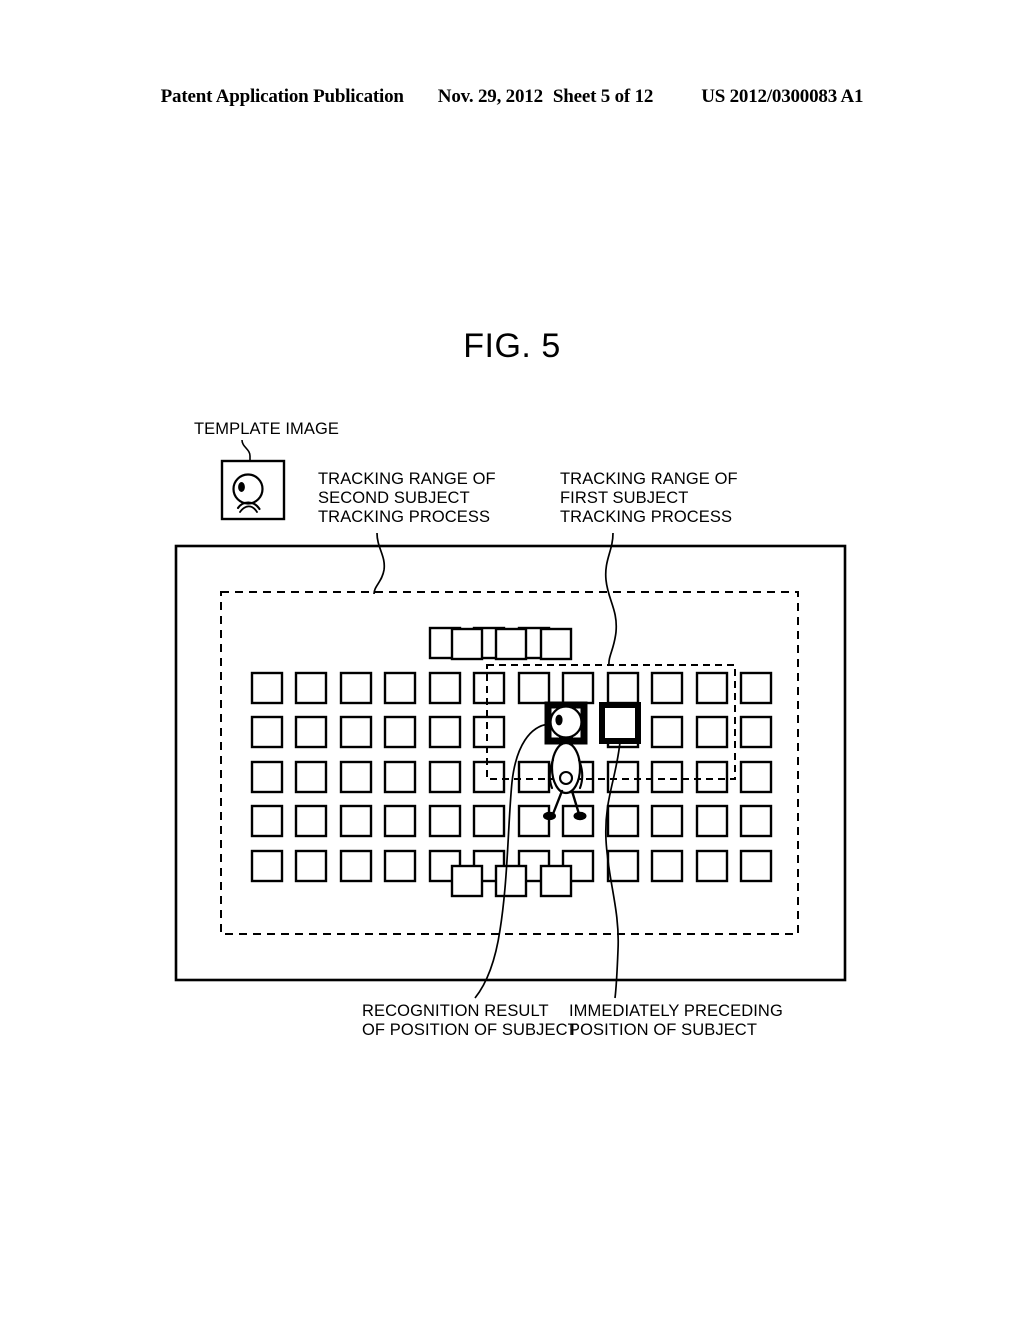 The image size is (1024, 1320). What do you see at coordinates (404, 517) in the screenshot?
I see `second-tracking-range-label-line3: TRACKING PROCESS` at bounding box center [404, 517].